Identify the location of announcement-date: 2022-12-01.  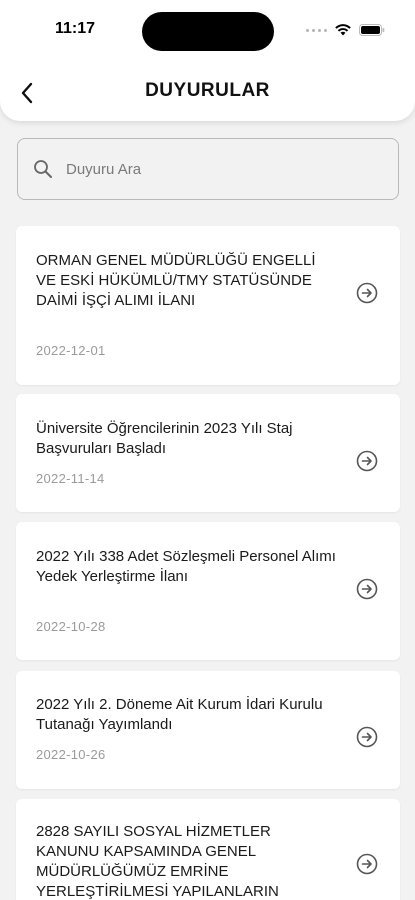
(71, 350).